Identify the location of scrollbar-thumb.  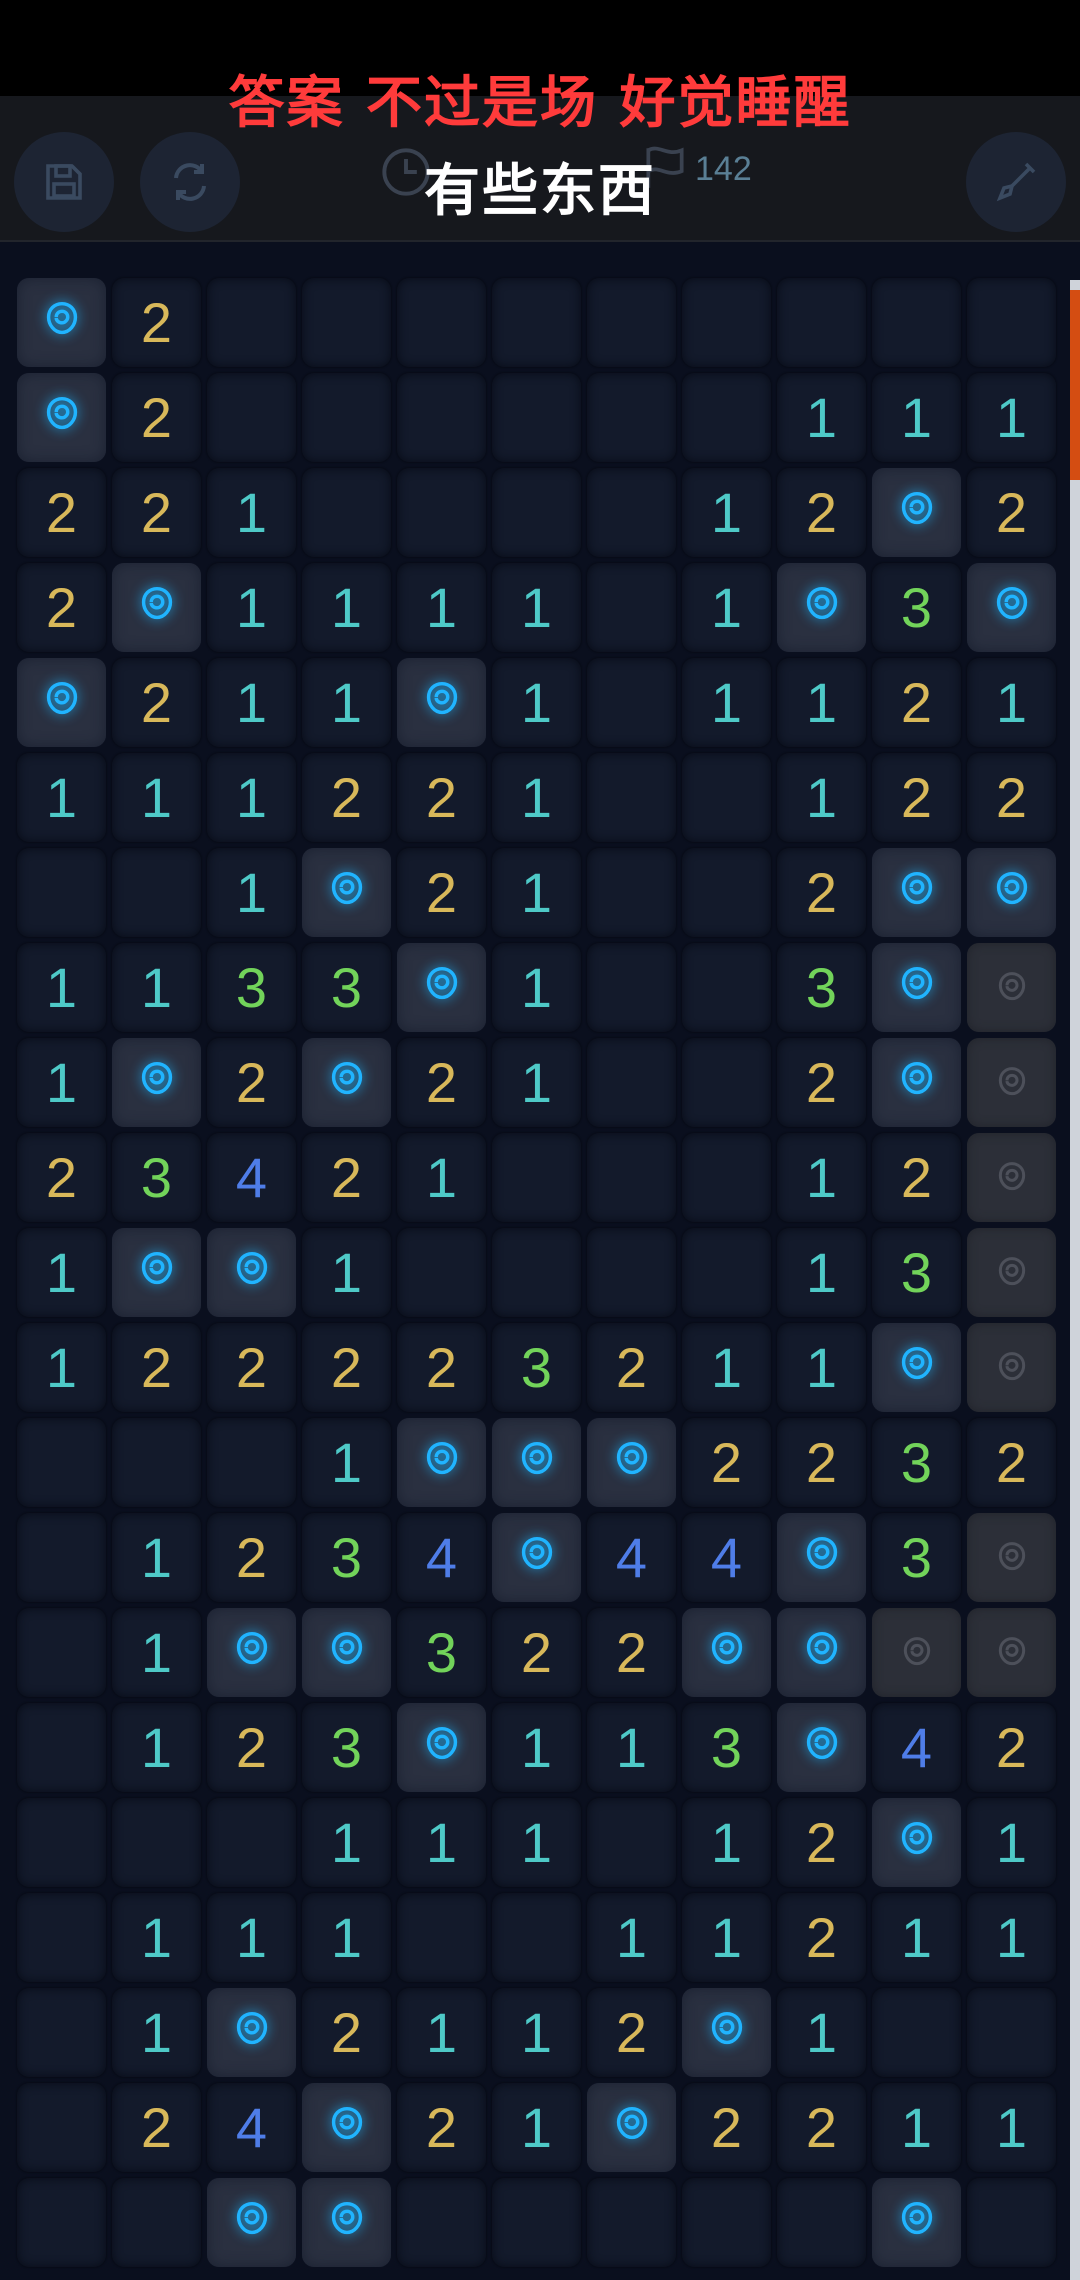
(1075, 385).